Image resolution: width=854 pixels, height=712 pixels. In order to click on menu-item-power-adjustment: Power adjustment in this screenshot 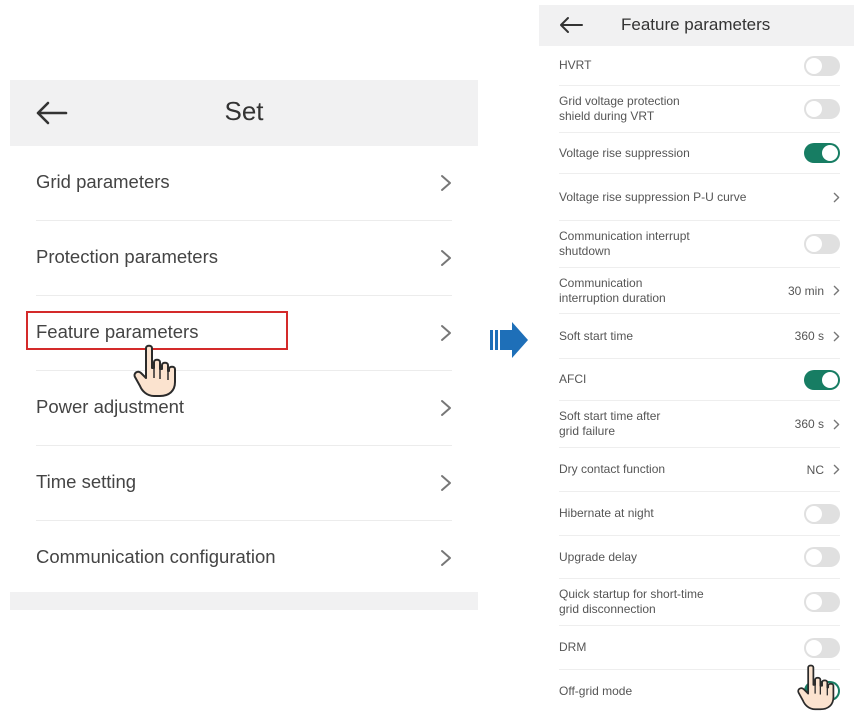, I will do `click(244, 408)`.